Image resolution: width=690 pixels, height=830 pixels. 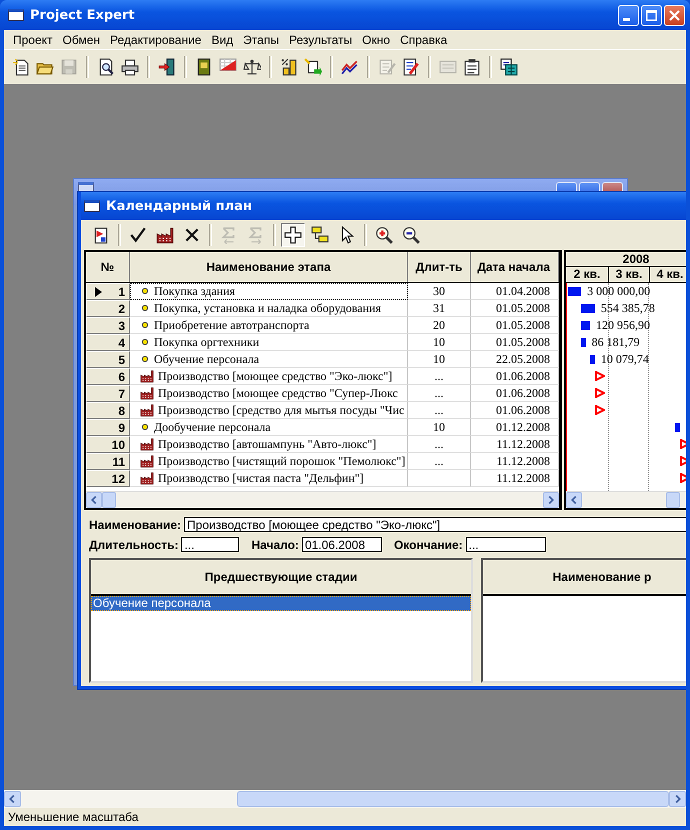 What do you see at coordinates (439, 267) in the screenshot?
I see `column-header: Длит-ть` at bounding box center [439, 267].